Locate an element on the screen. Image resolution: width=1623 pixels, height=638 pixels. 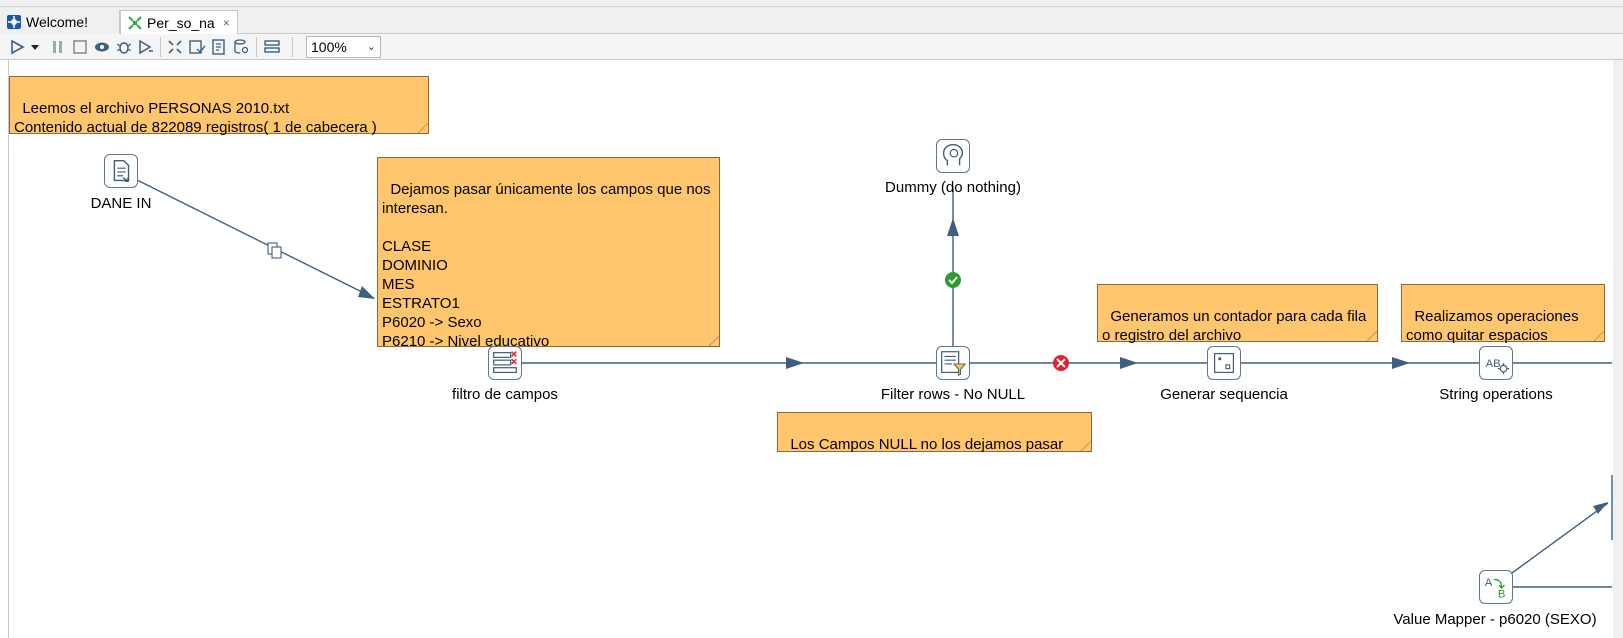
add-sequence-icon is located at coordinates (1224, 363).